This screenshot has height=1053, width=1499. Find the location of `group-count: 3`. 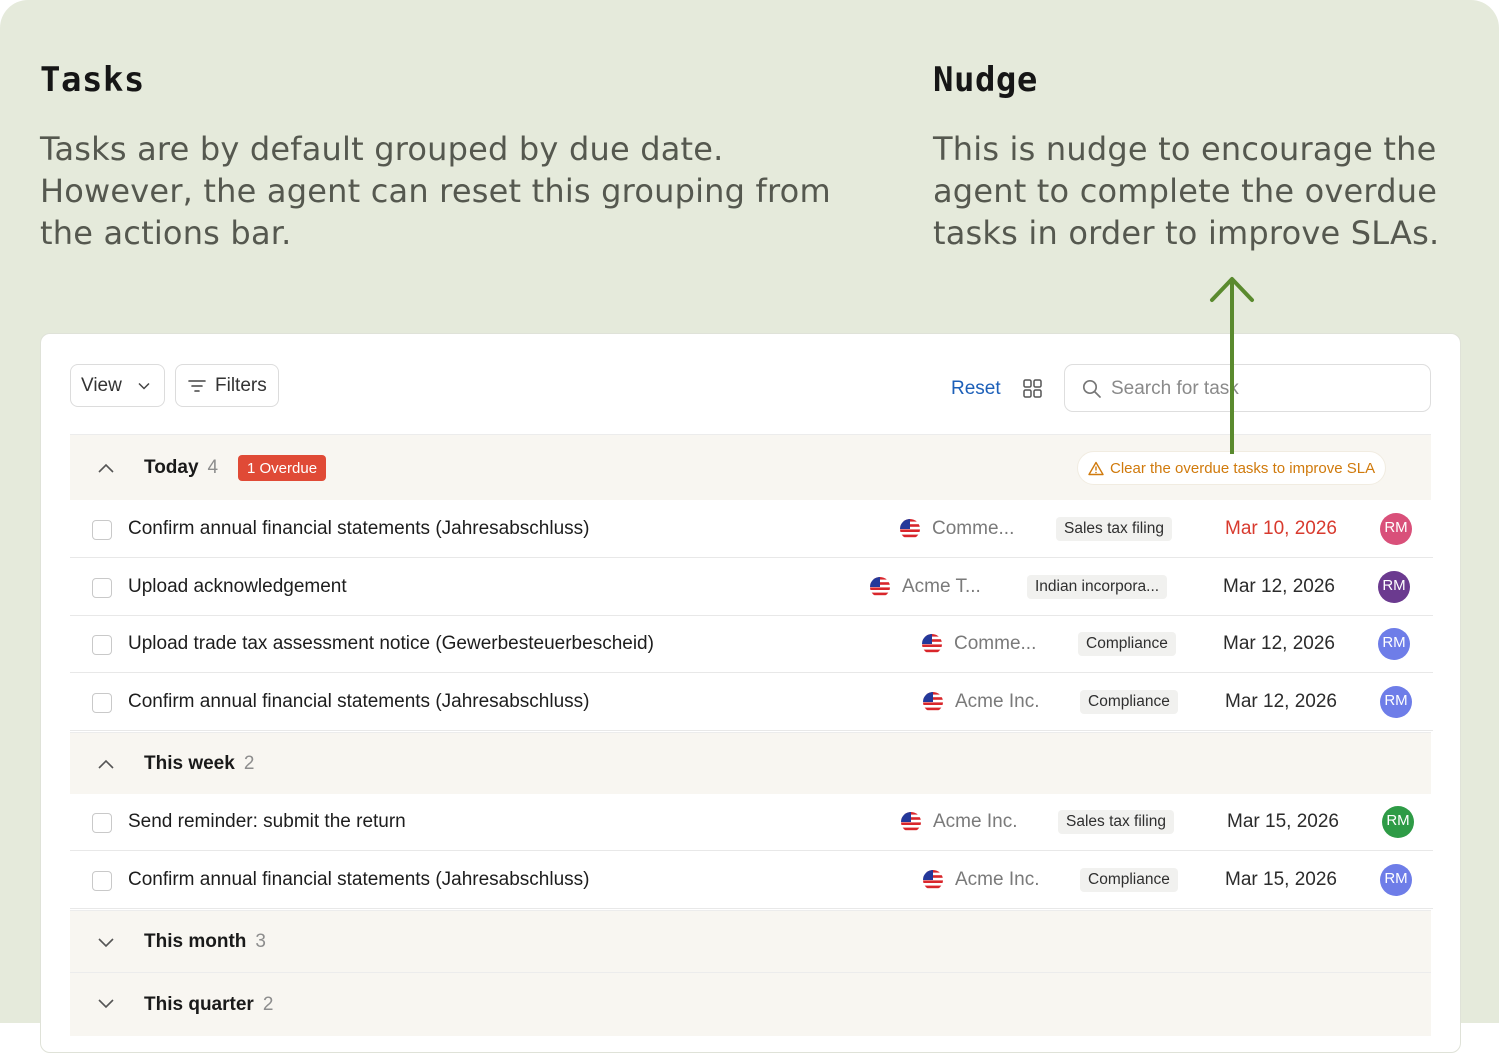

group-count: 3 is located at coordinates (260, 941).